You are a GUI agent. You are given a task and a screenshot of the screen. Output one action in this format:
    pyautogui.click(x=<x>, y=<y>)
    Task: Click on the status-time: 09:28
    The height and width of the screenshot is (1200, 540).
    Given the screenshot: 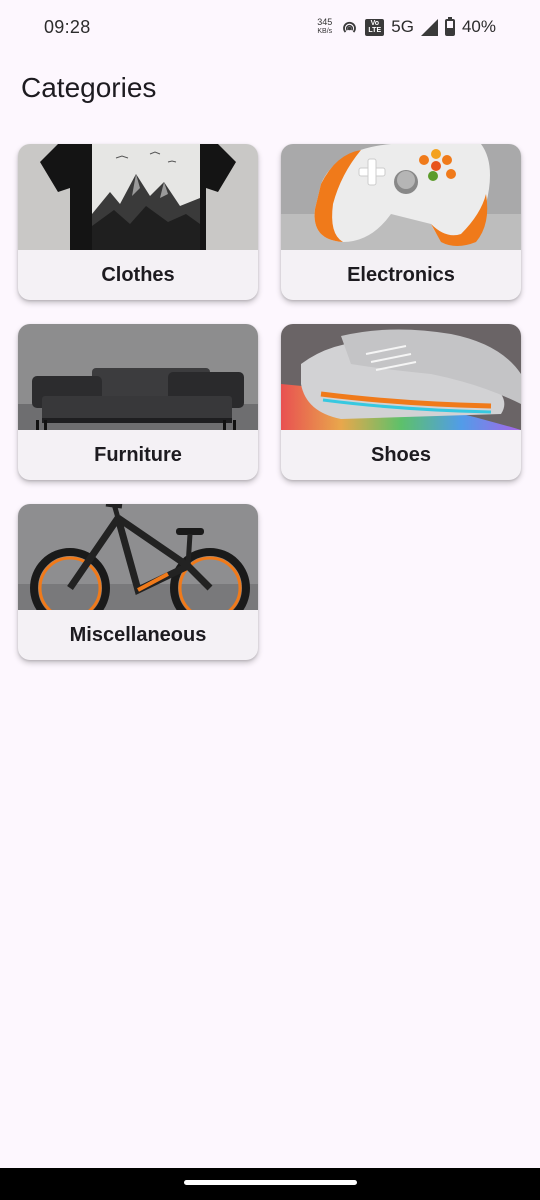 What is the action you would take?
    pyautogui.click(x=67, y=26)
    